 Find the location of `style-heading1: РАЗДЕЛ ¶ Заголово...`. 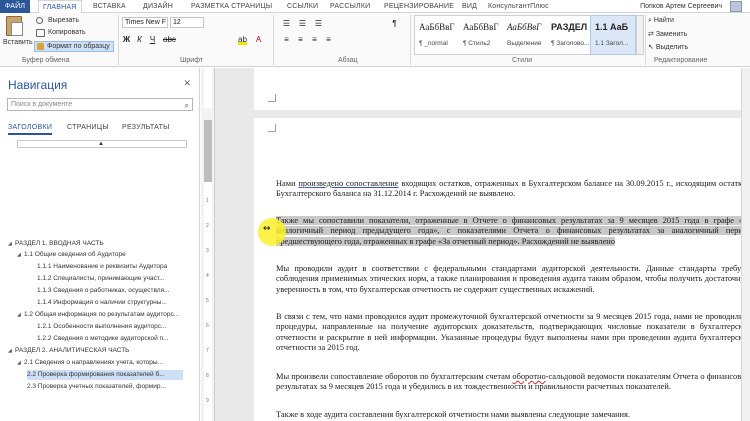

style-heading1: РАЗДЕЛ ¶ Заголово... is located at coordinates (569, 35).